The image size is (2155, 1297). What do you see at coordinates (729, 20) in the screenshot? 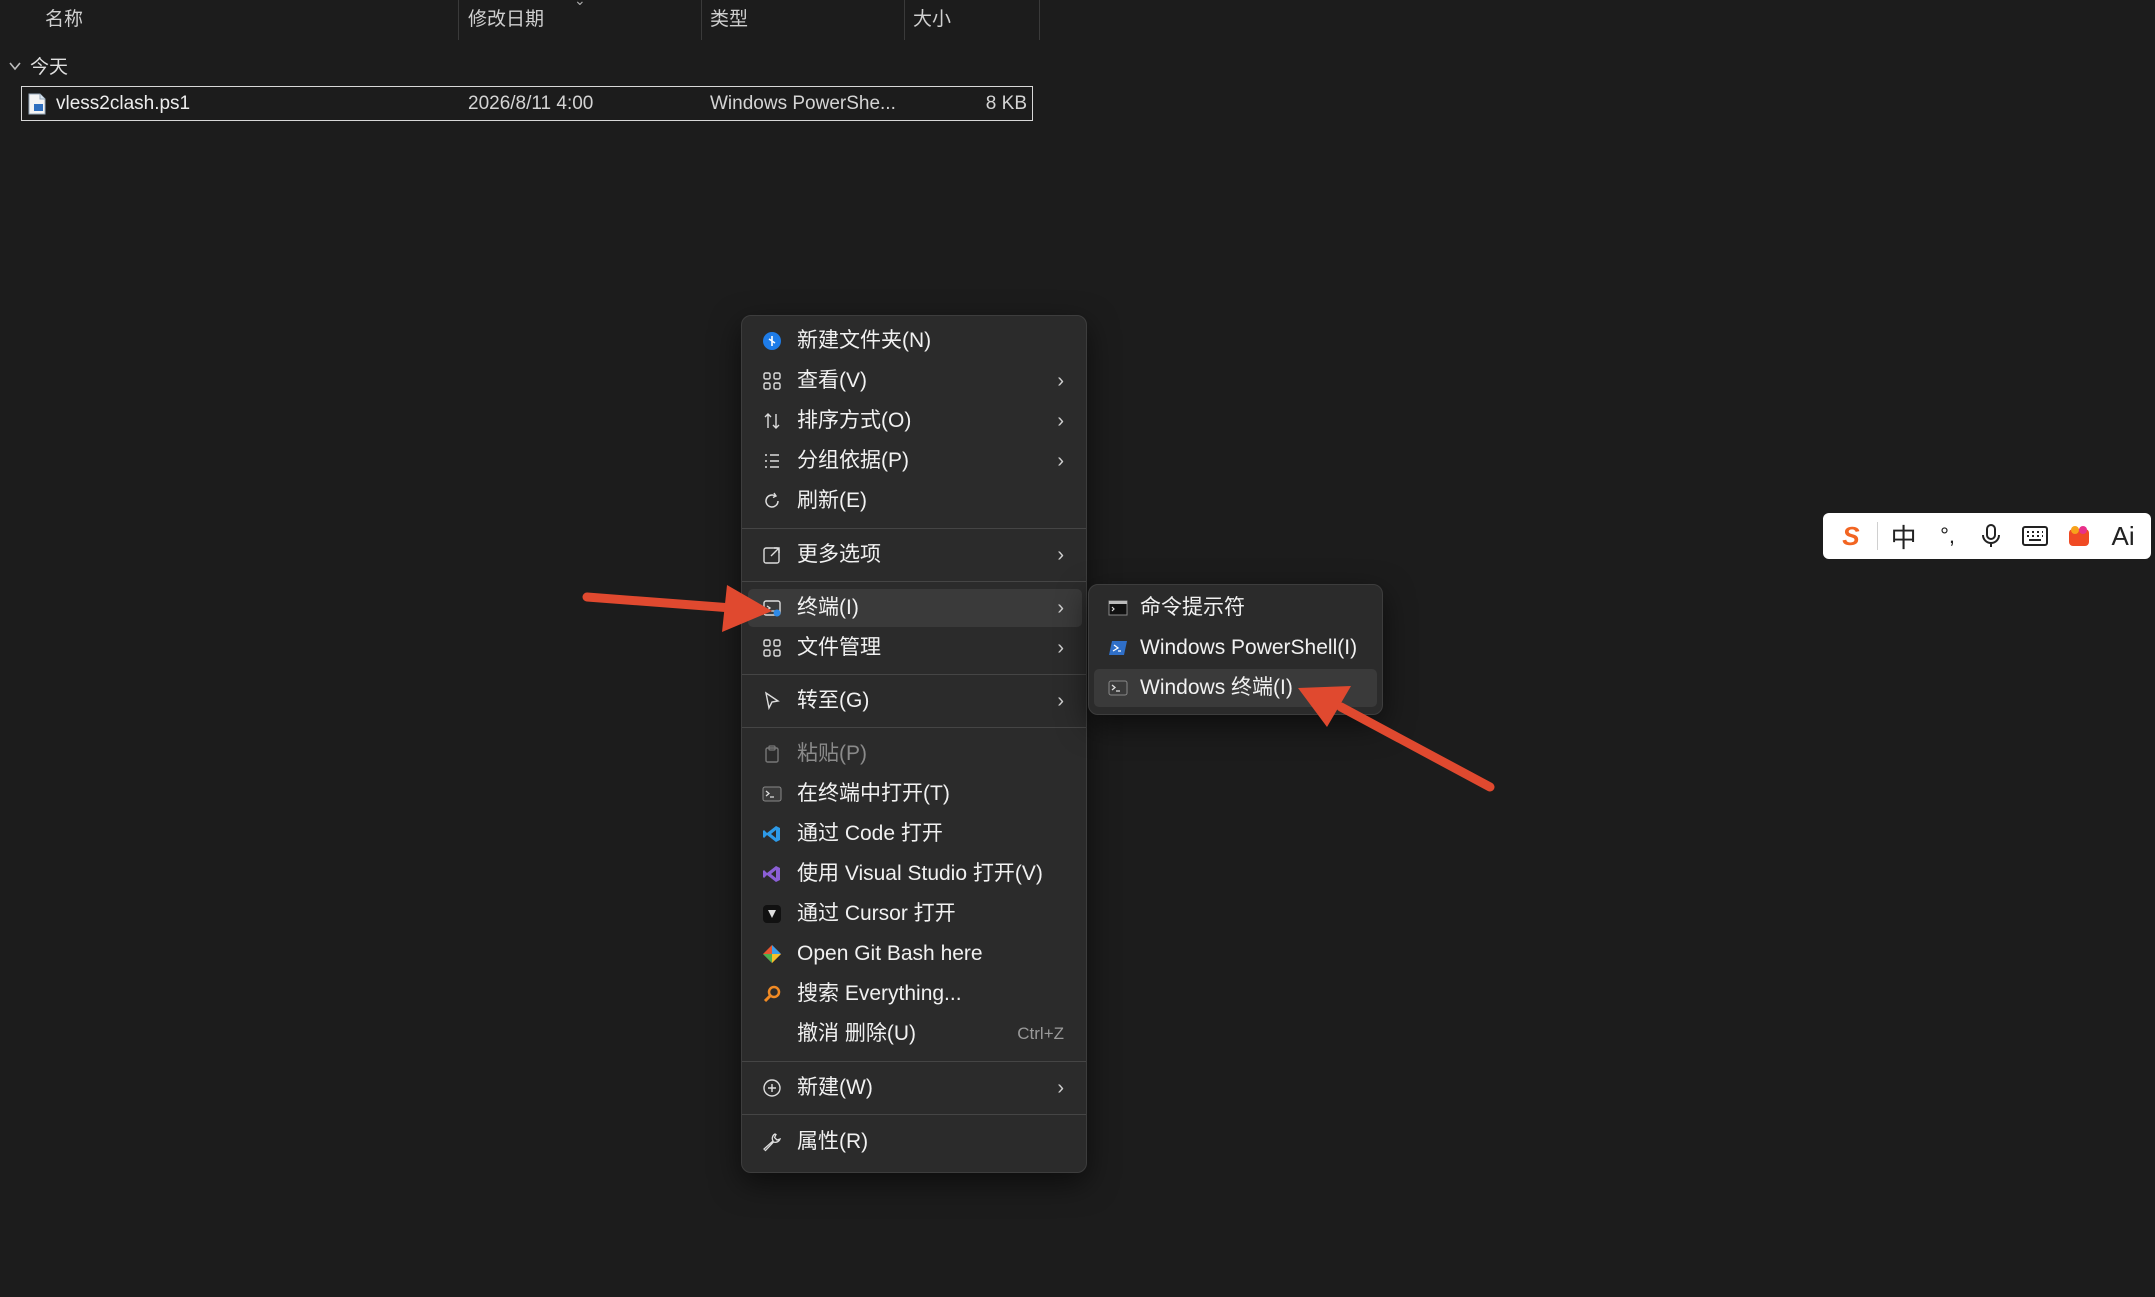
I see `column-type: 类型` at bounding box center [729, 20].